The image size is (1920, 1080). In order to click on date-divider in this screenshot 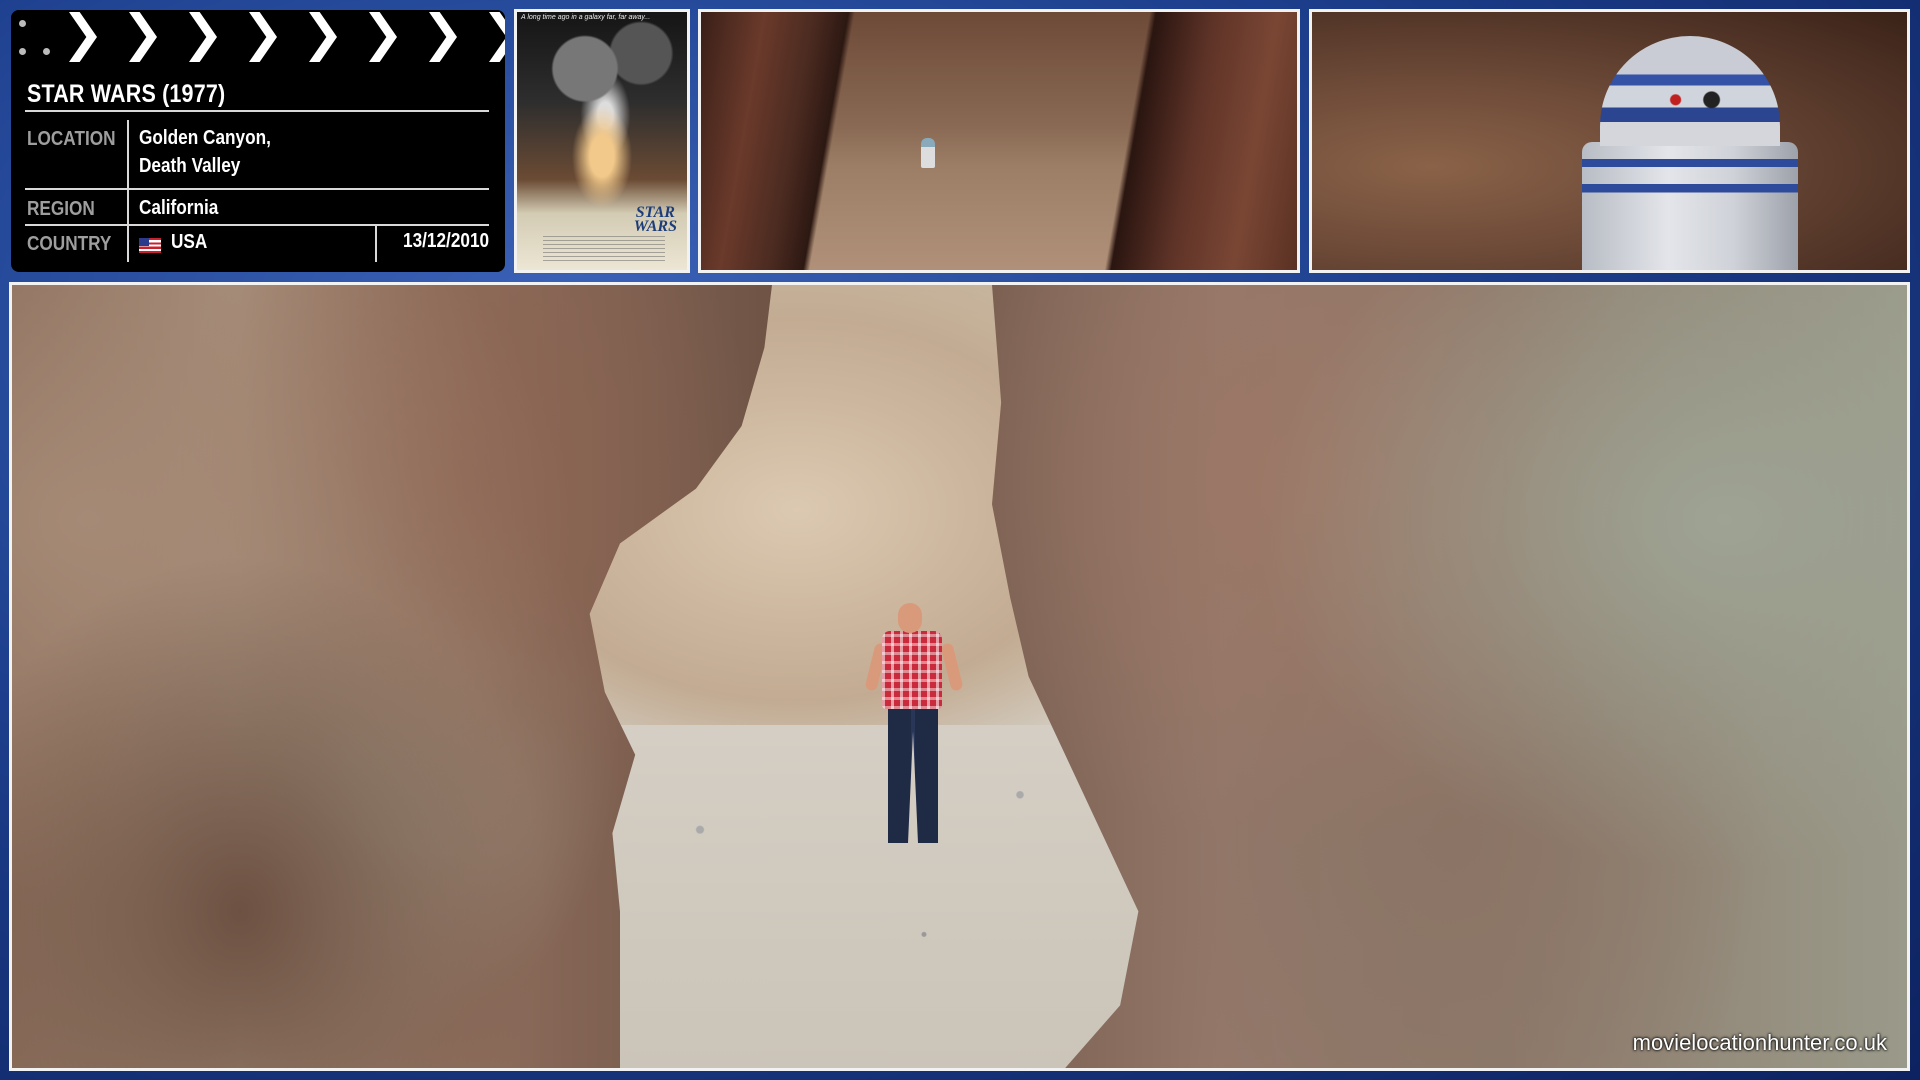, I will do `click(376, 244)`.